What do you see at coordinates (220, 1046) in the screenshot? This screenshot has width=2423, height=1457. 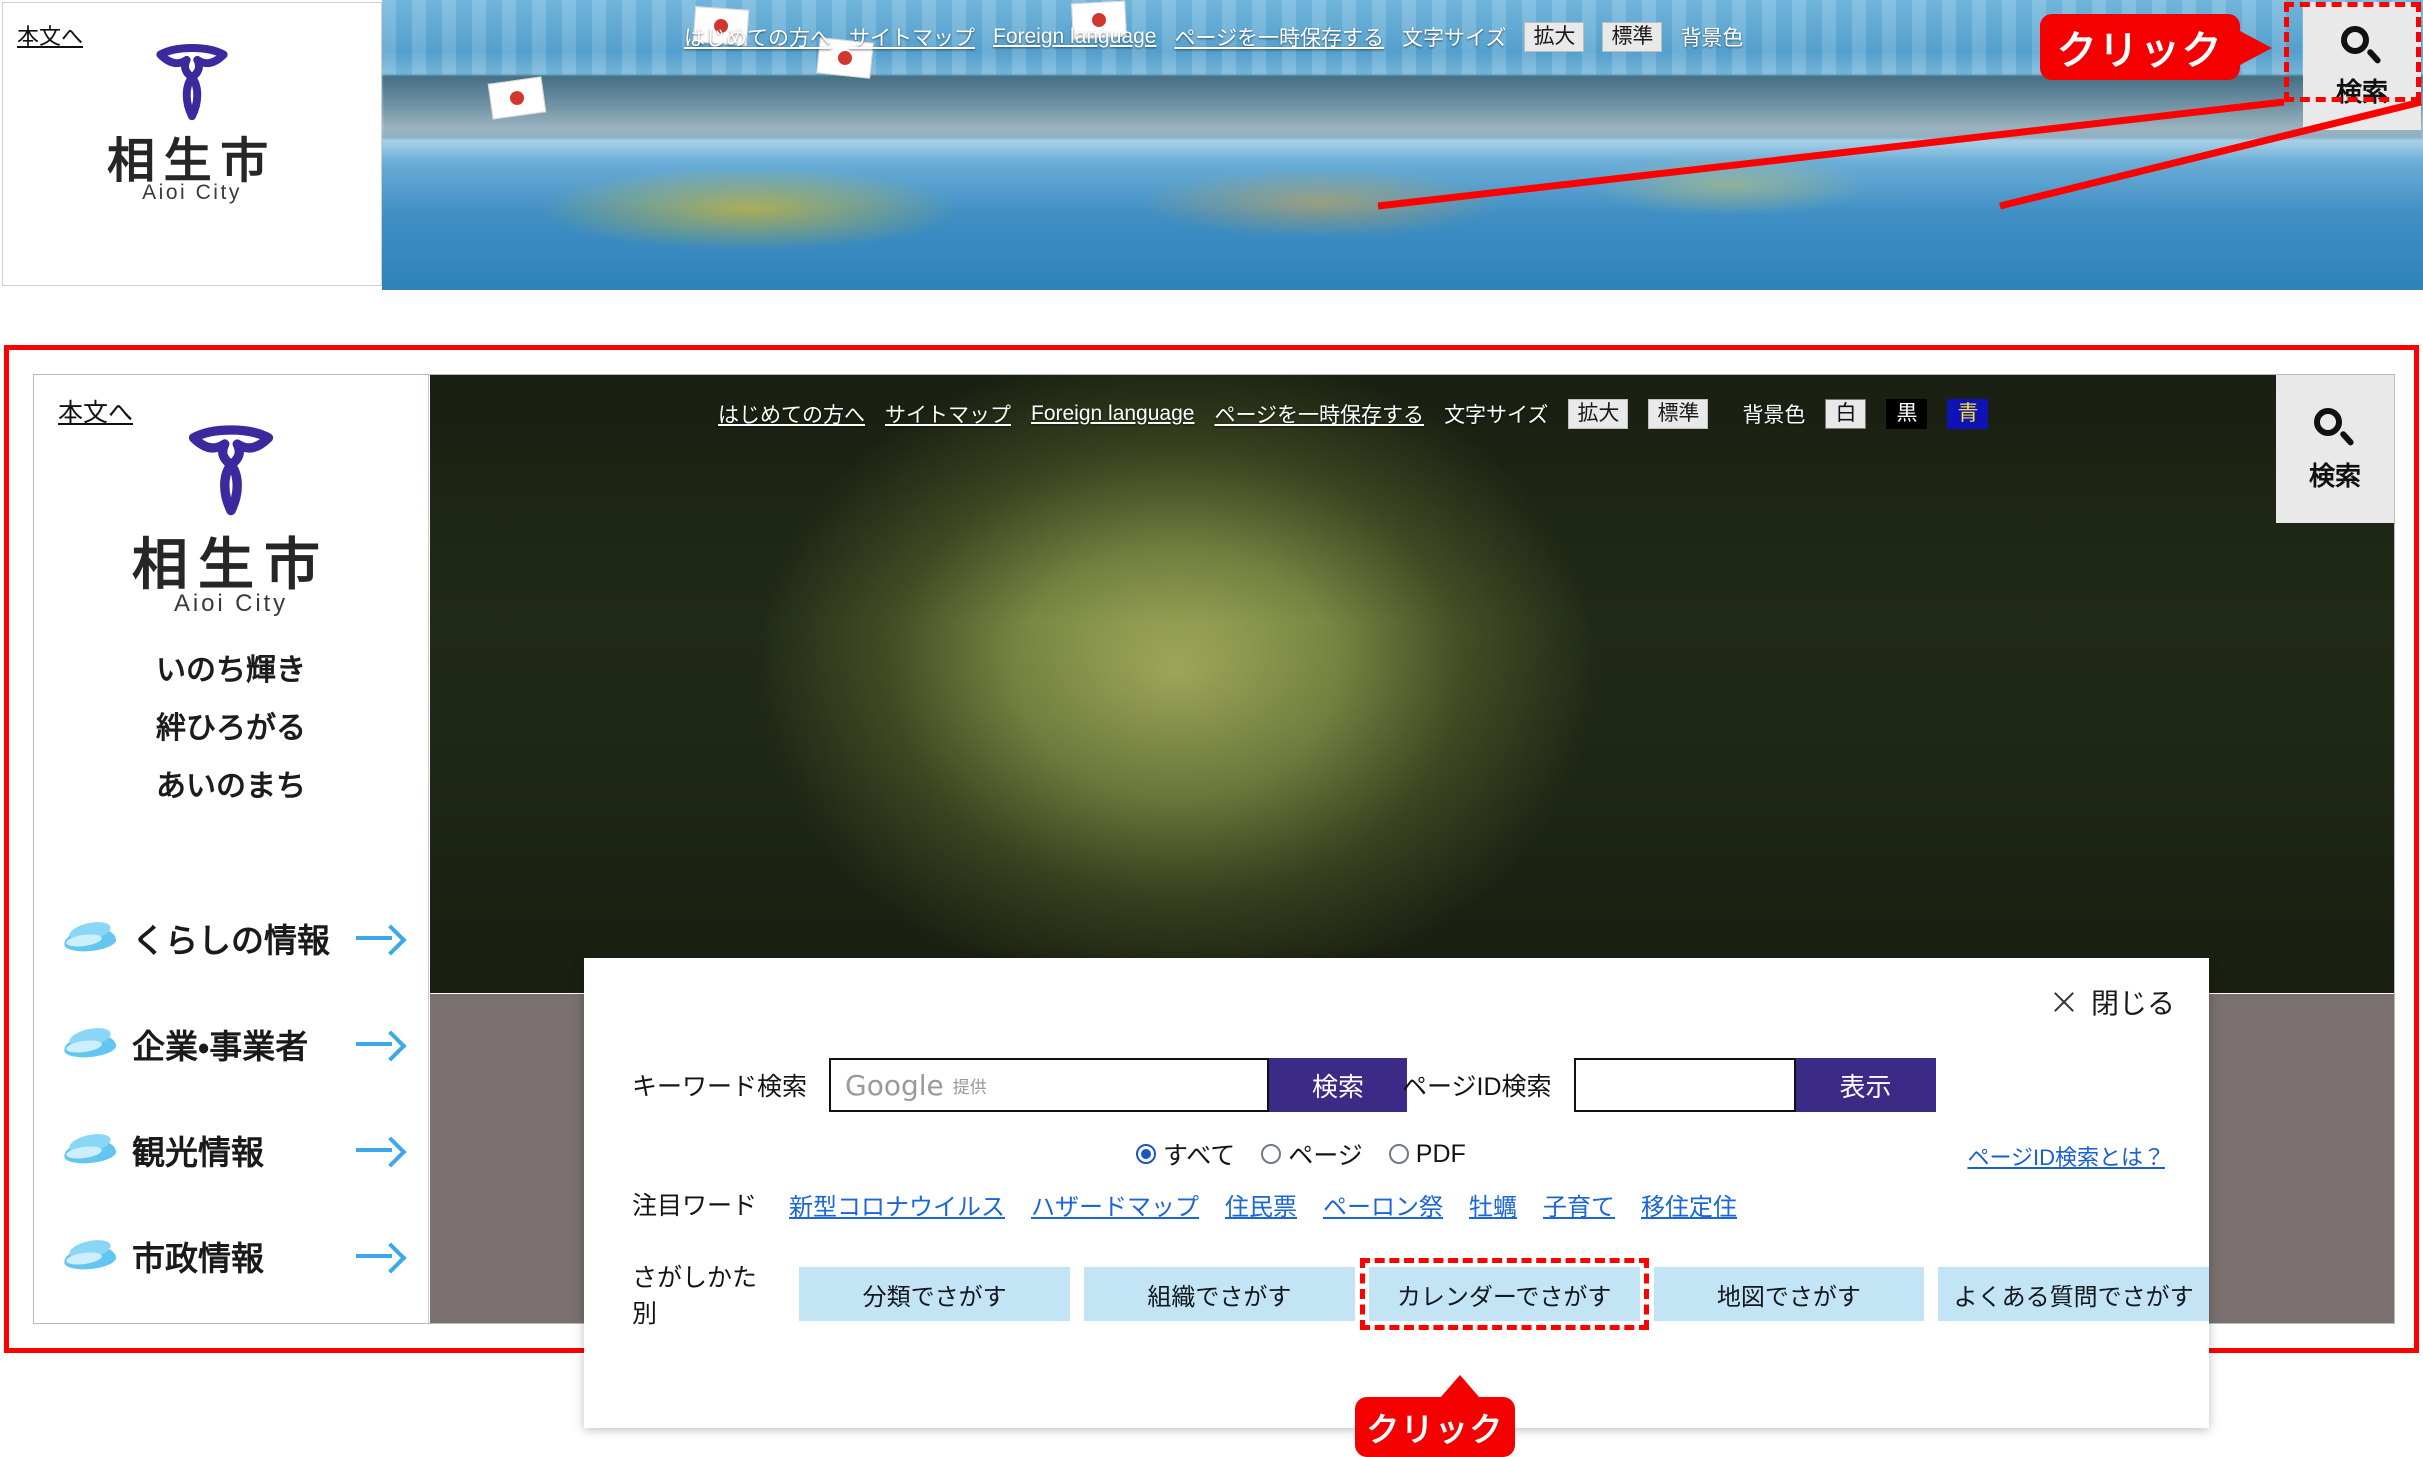 I see `sidebar-item-label: 企業・事業者` at bounding box center [220, 1046].